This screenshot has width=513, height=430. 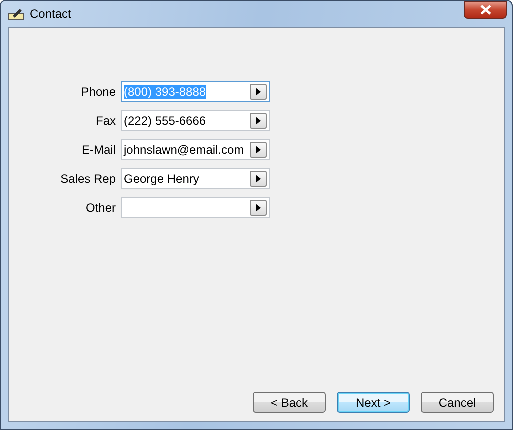 What do you see at coordinates (166, 121) in the screenshot?
I see `field-value: (222) 555-6666` at bounding box center [166, 121].